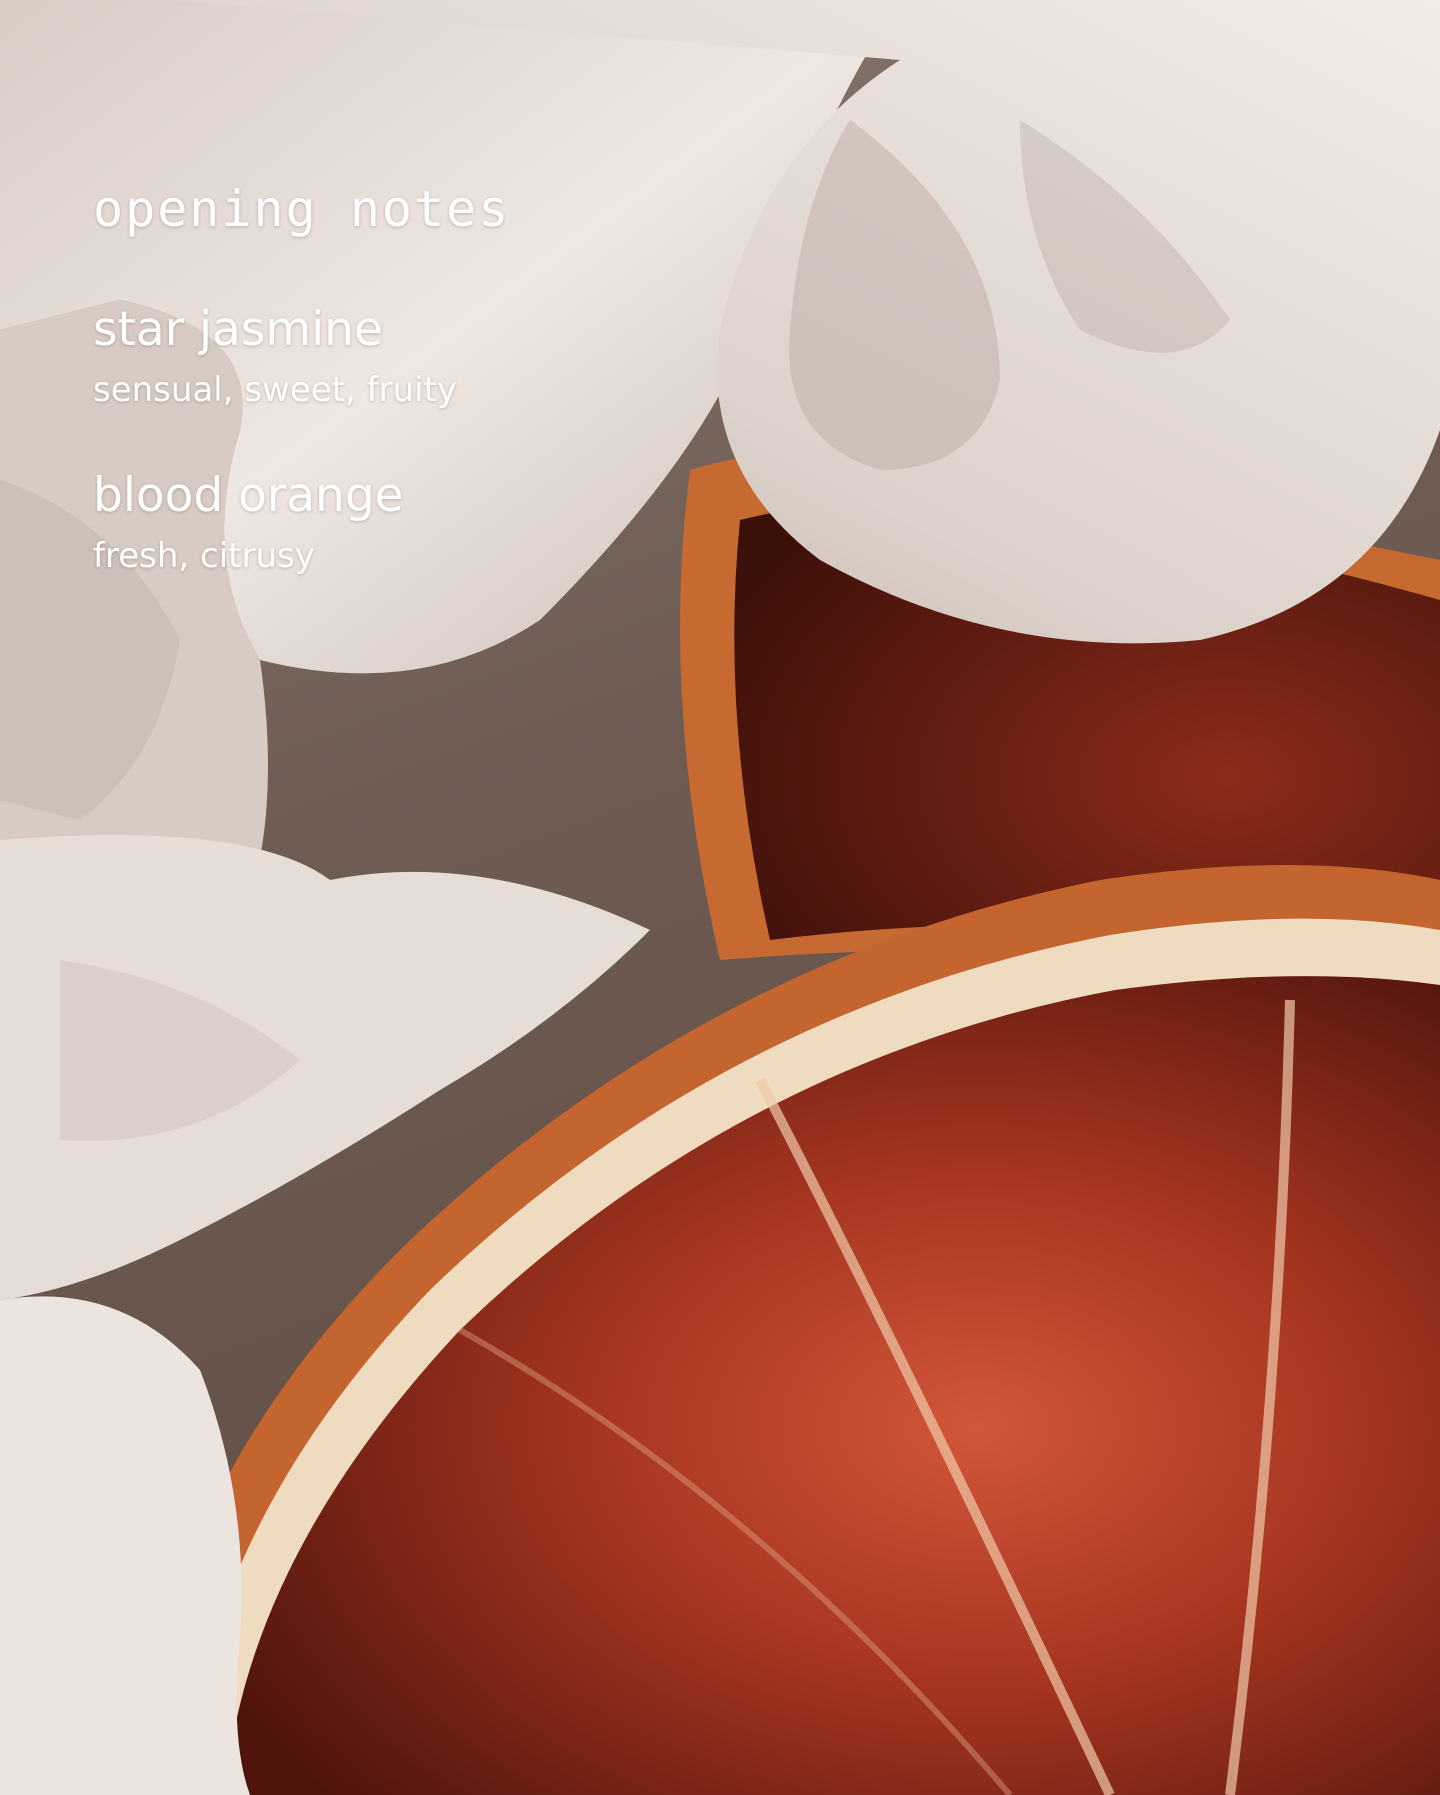 The height and width of the screenshot is (1795, 1440). Describe the element at coordinates (238, 329) in the screenshot. I see `note-name: star jasmine` at that location.